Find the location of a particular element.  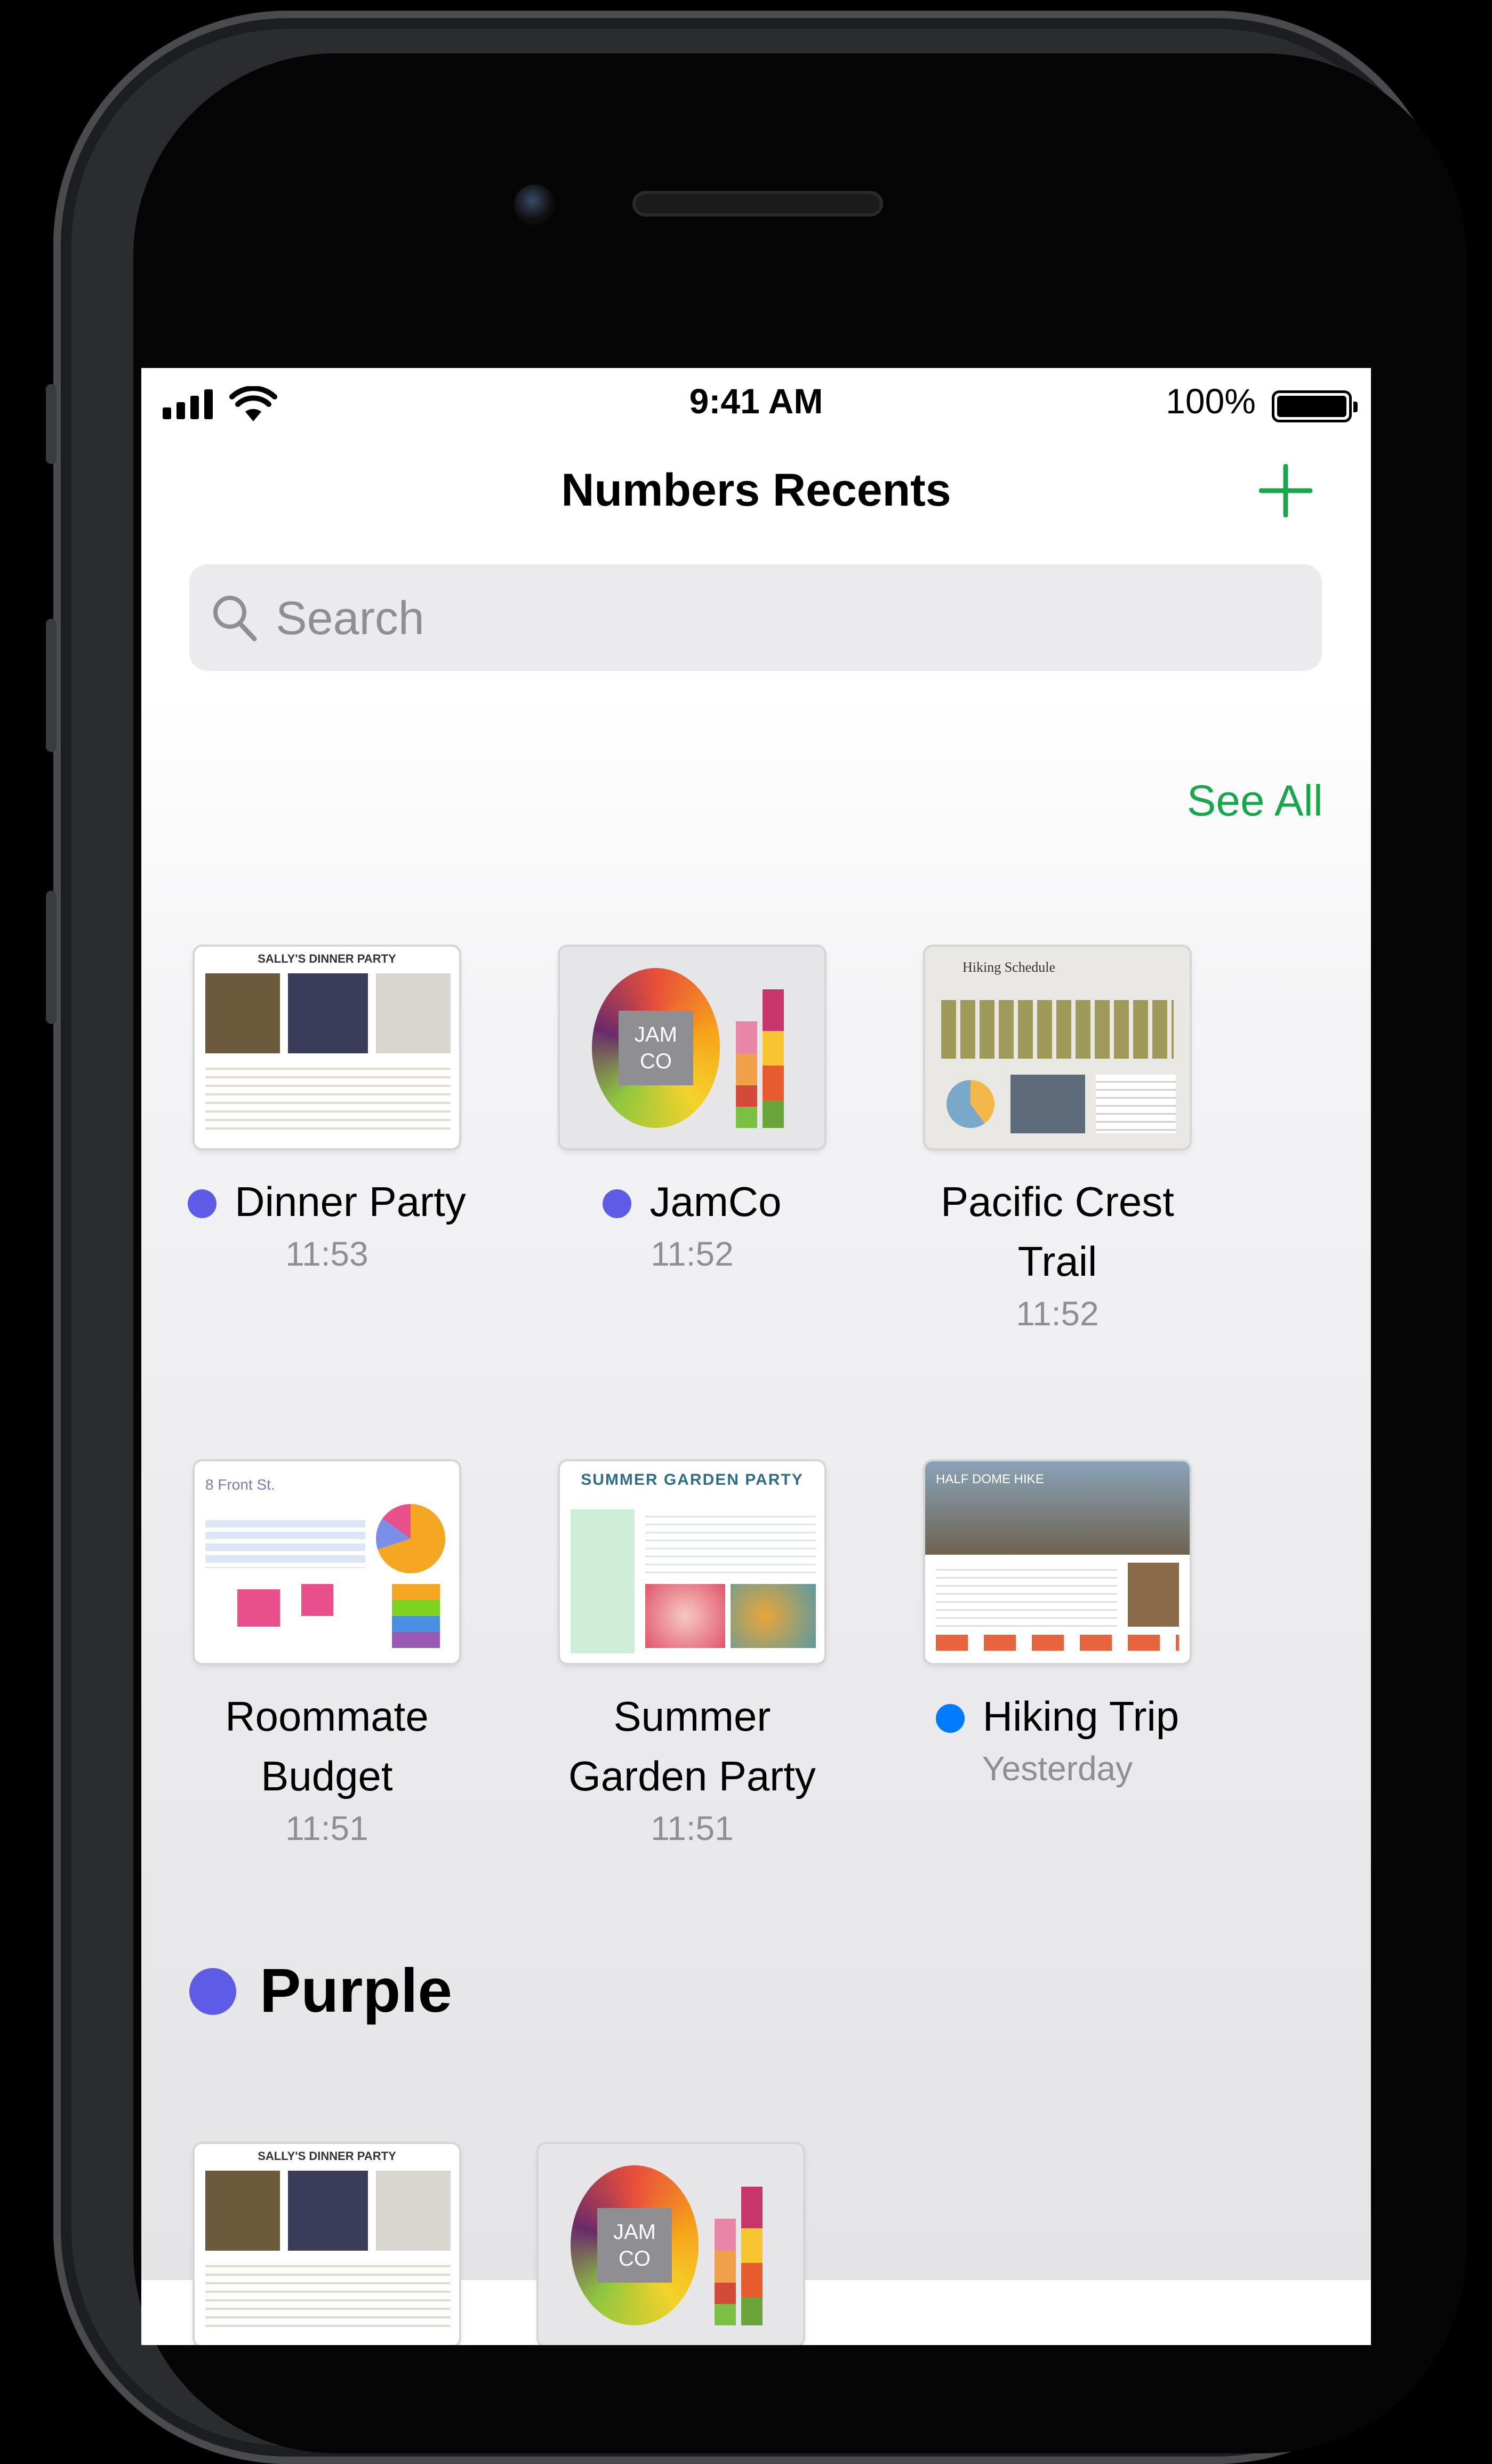

search-bar is located at coordinates (755, 617).